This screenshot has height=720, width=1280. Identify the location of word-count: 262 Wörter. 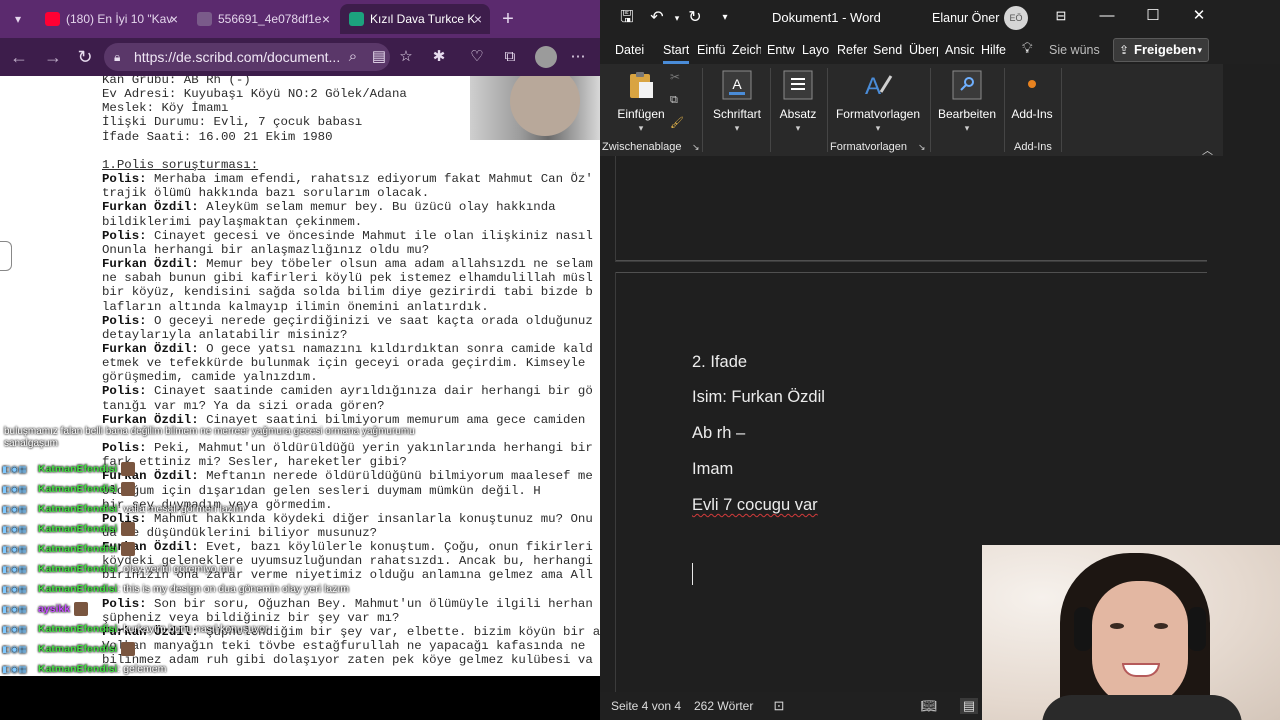
(723, 706).